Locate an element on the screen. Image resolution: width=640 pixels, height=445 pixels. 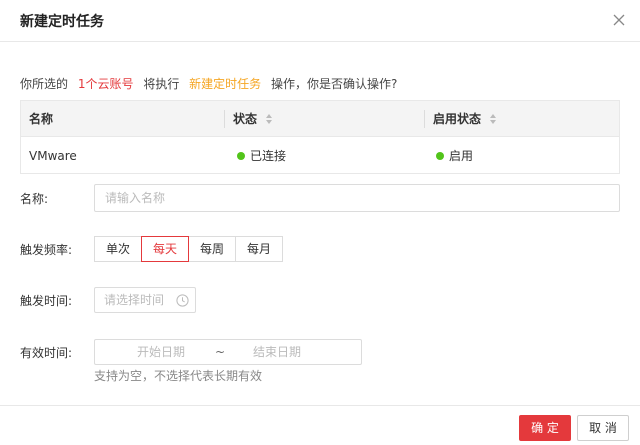
frequency-option-weekly: 每周 is located at coordinates (212, 249).